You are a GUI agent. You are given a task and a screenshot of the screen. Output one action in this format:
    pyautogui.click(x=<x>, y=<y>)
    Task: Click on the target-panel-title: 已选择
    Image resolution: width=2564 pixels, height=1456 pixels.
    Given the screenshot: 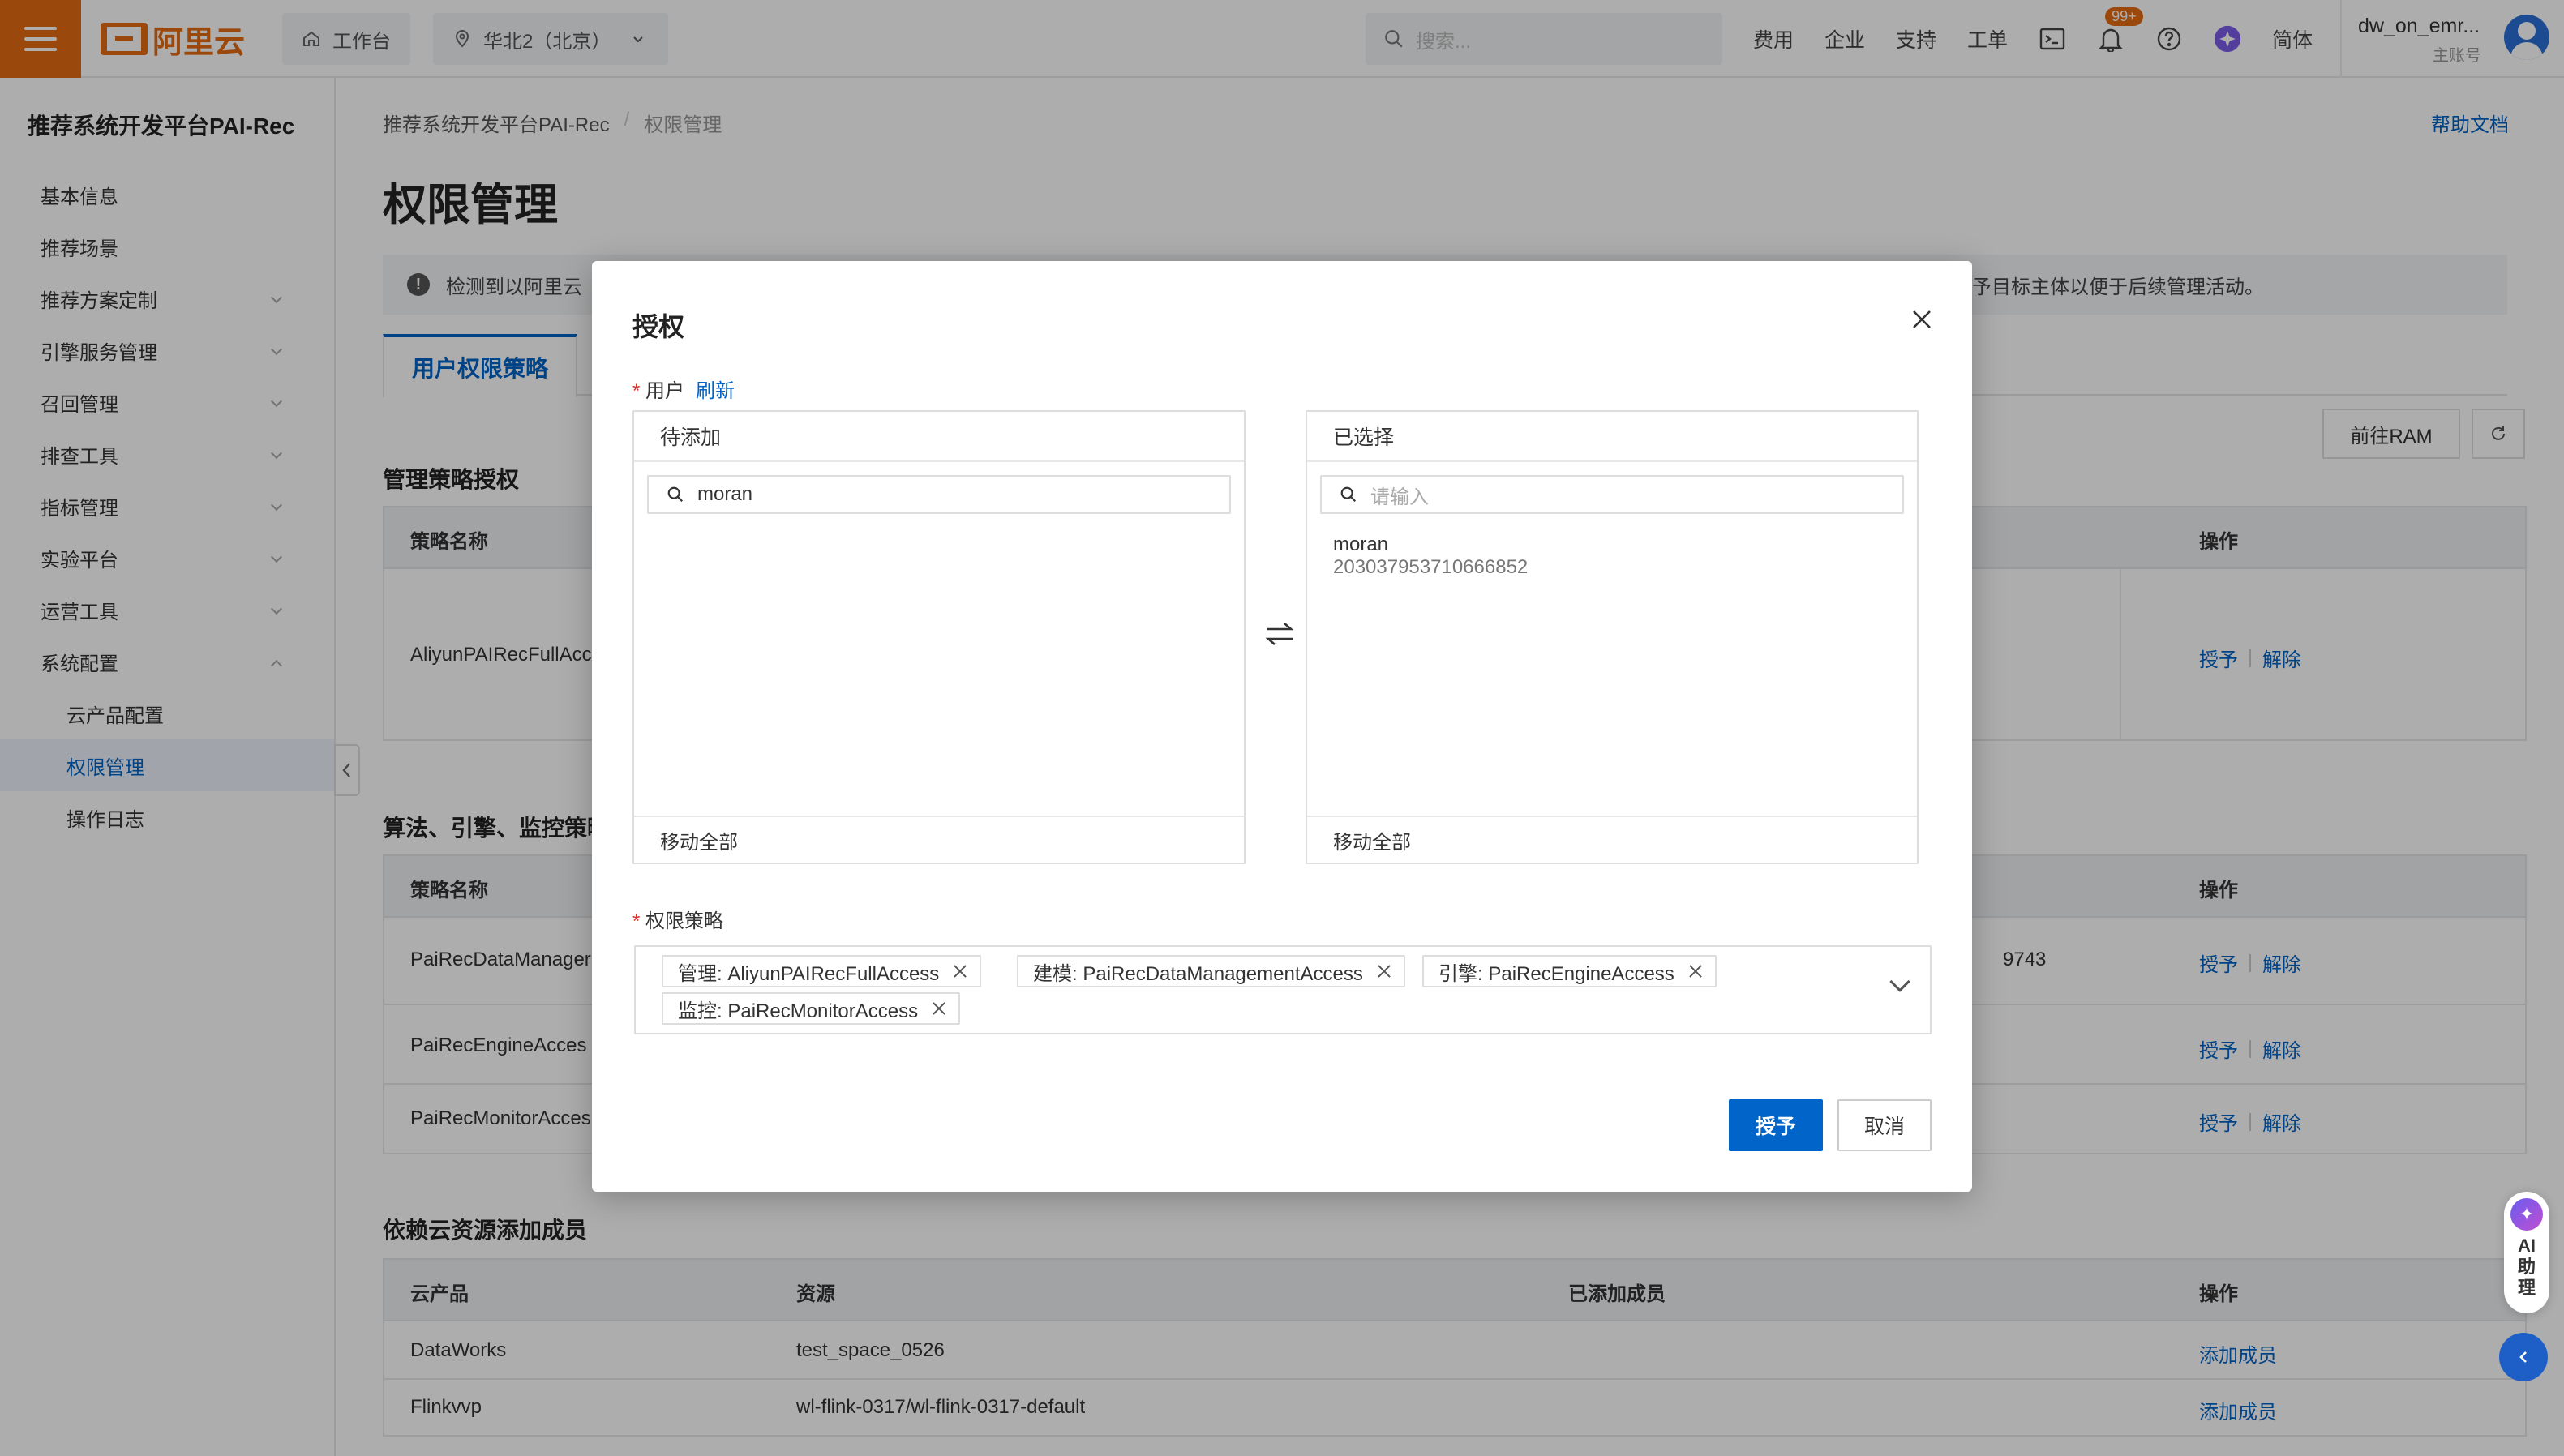 What is the action you would take?
    pyautogui.click(x=1612, y=437)
    